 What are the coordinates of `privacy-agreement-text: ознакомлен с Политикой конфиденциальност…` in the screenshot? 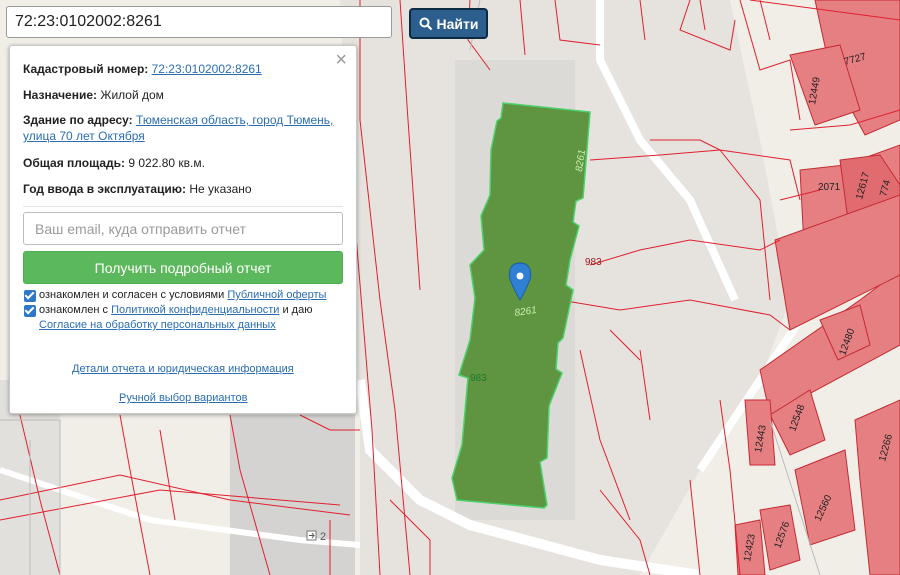 It's located at (176, 317).